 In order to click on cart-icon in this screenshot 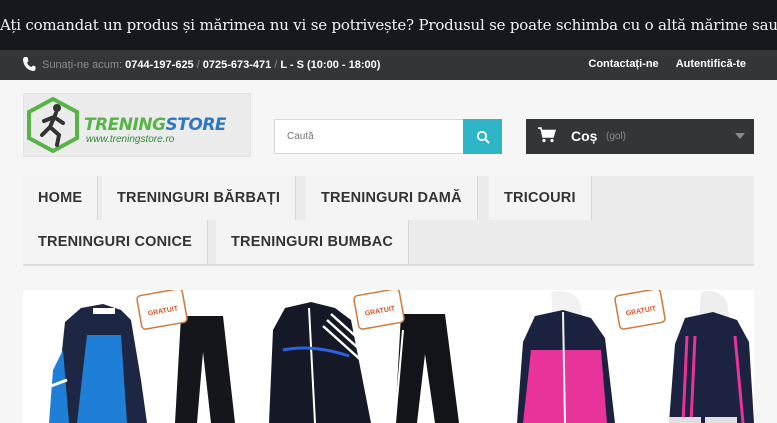, I will do `click(547, 135)`.